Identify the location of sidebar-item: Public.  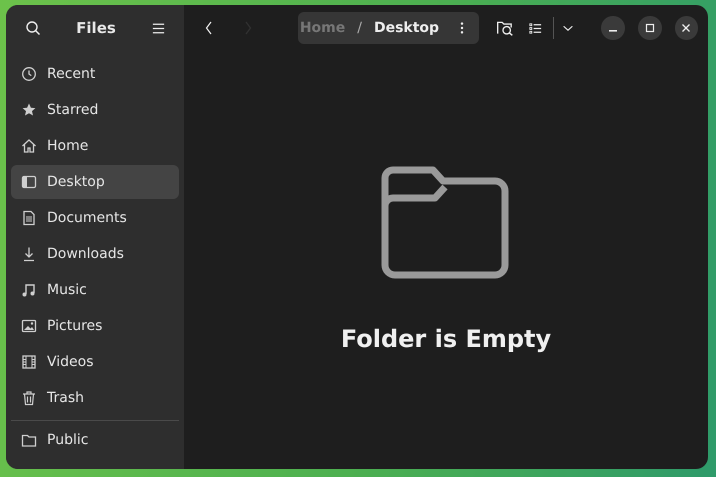
(95, 440).